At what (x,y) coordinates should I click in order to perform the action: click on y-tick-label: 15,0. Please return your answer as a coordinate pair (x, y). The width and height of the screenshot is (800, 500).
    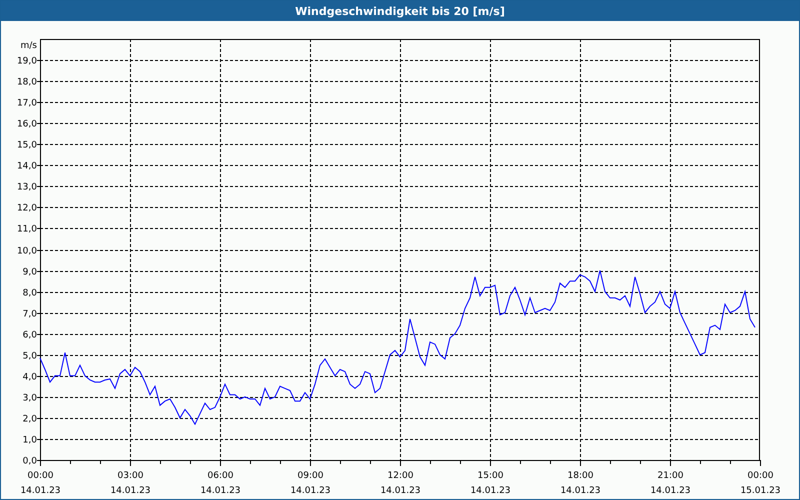
    Looking at the image, I should click on (26, 145).